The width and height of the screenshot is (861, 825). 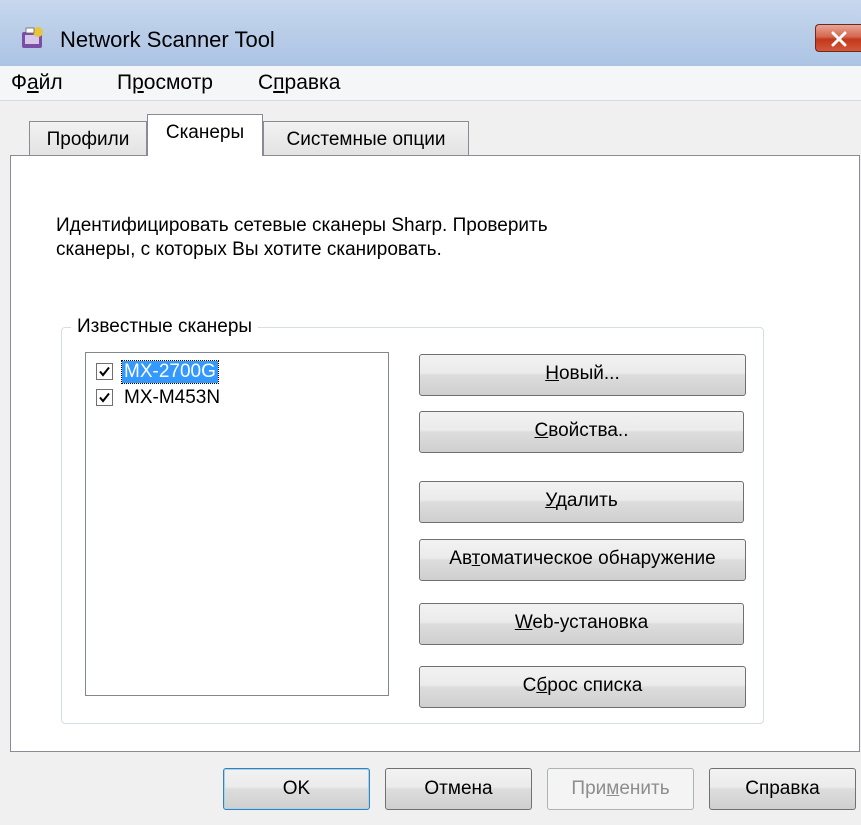 What do you see at coordinates (266, 82) in the screenshot?
I see `menu-help-label-start: С` at bounding box center [266, 82].